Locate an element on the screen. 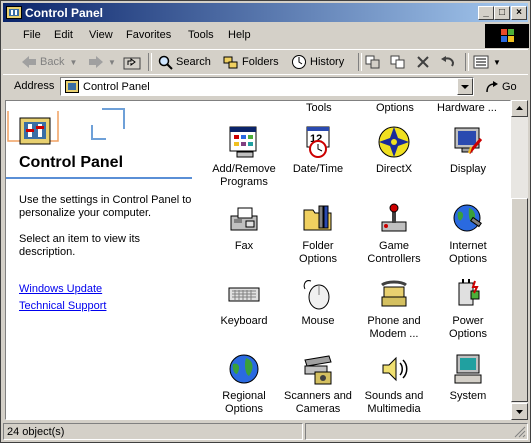  undo-button is located at coordinates (448, 62).